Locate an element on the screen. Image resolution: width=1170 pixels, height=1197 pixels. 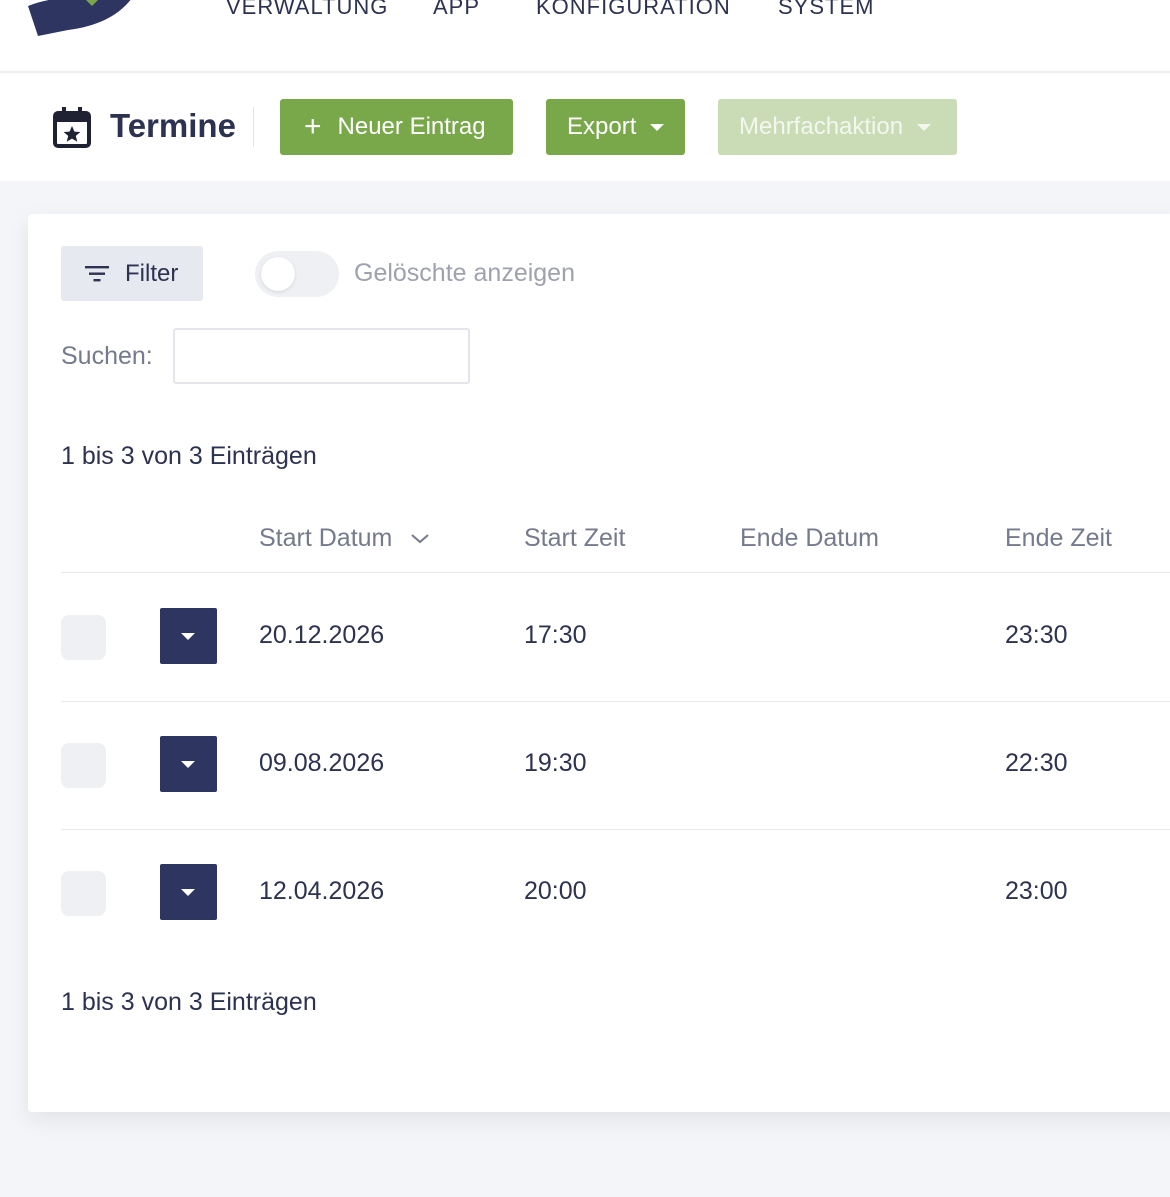
cell-start-time: 20:00 is located at coordinates (555, 891).